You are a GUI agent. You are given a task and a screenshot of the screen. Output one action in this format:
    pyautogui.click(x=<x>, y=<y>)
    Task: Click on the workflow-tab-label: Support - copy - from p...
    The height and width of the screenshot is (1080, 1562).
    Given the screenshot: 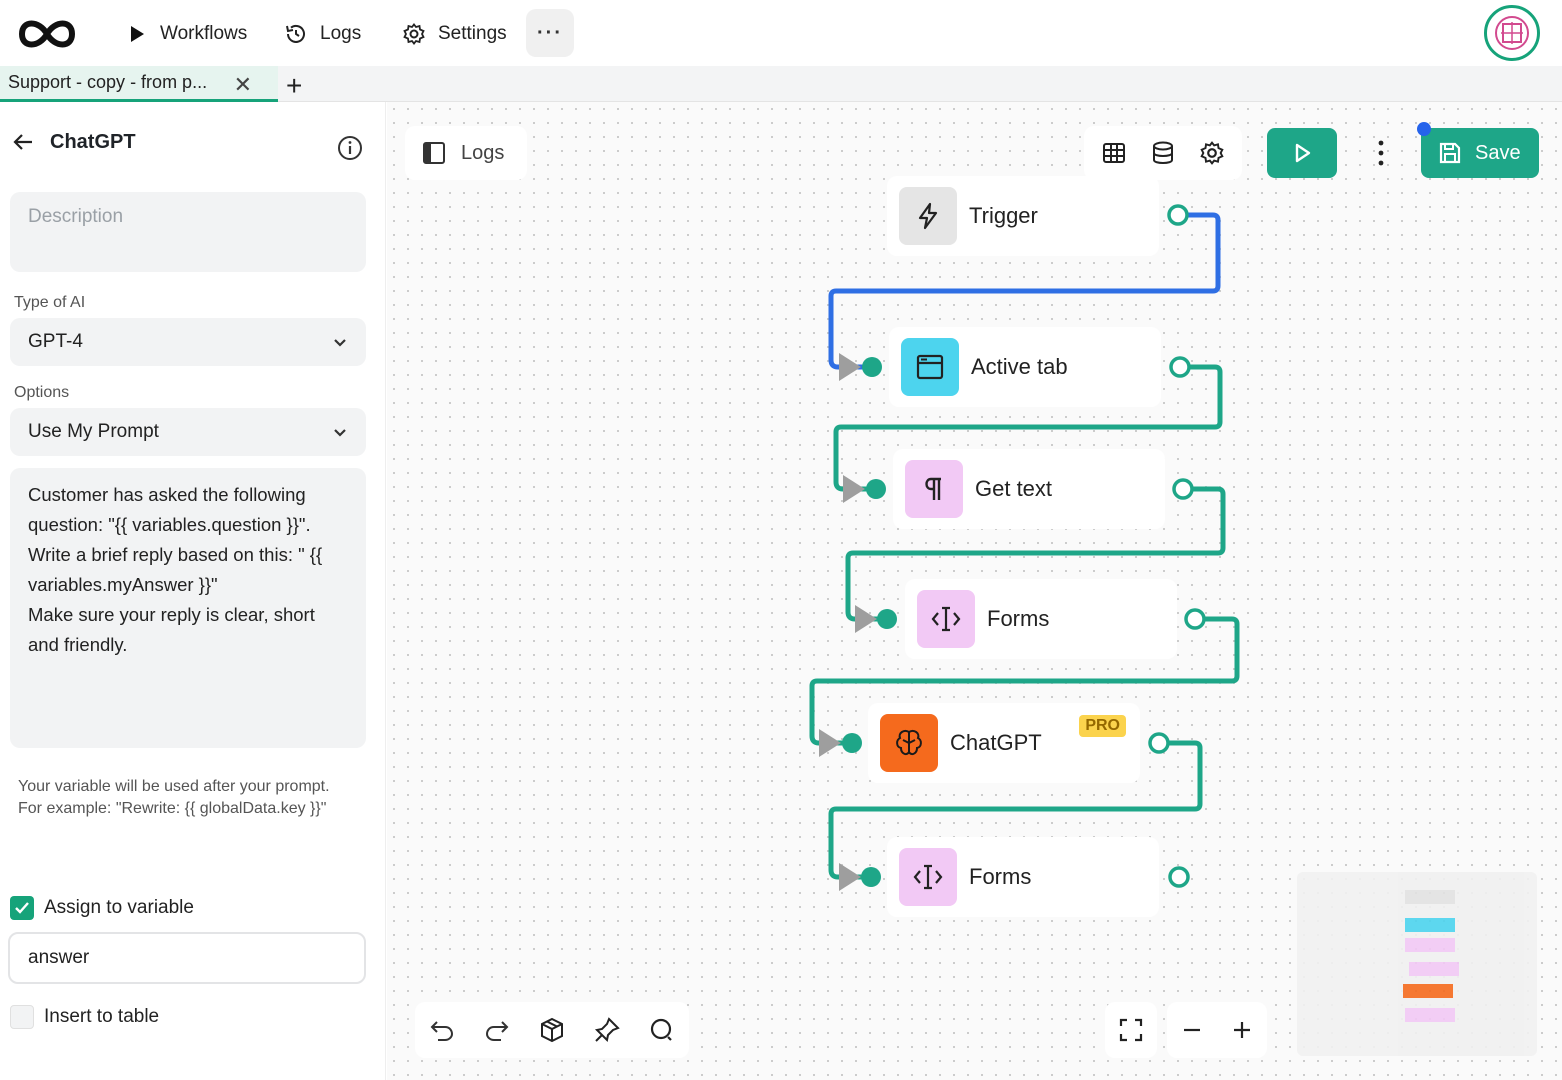 What is the action you would take?
    pyautogui.click(x=108, y=82)
    